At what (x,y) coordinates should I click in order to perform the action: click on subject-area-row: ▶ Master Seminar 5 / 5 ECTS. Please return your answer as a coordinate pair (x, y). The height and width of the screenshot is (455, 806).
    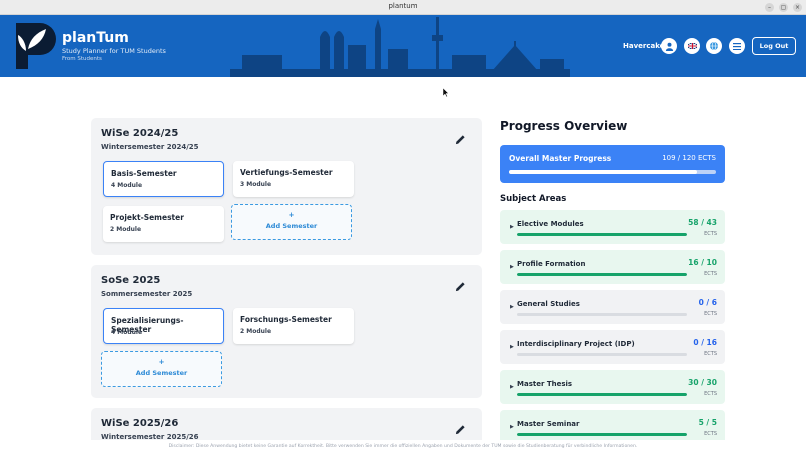
    Looking at the image, I should click on (612, 427).